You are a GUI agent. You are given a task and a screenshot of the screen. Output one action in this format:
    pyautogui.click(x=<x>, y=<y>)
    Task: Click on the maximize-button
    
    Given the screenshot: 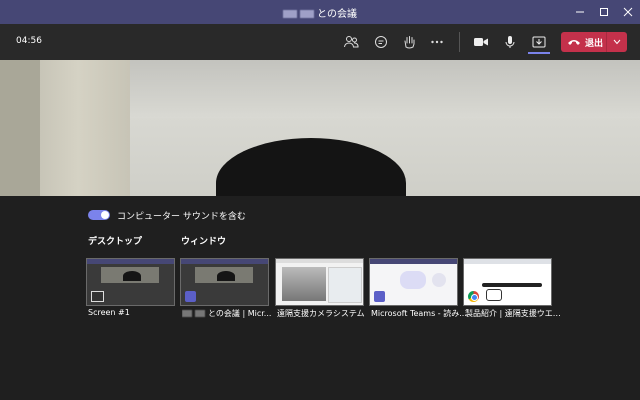 What is the action you would take?
    pyautogui.click(x=604, y=12)
    